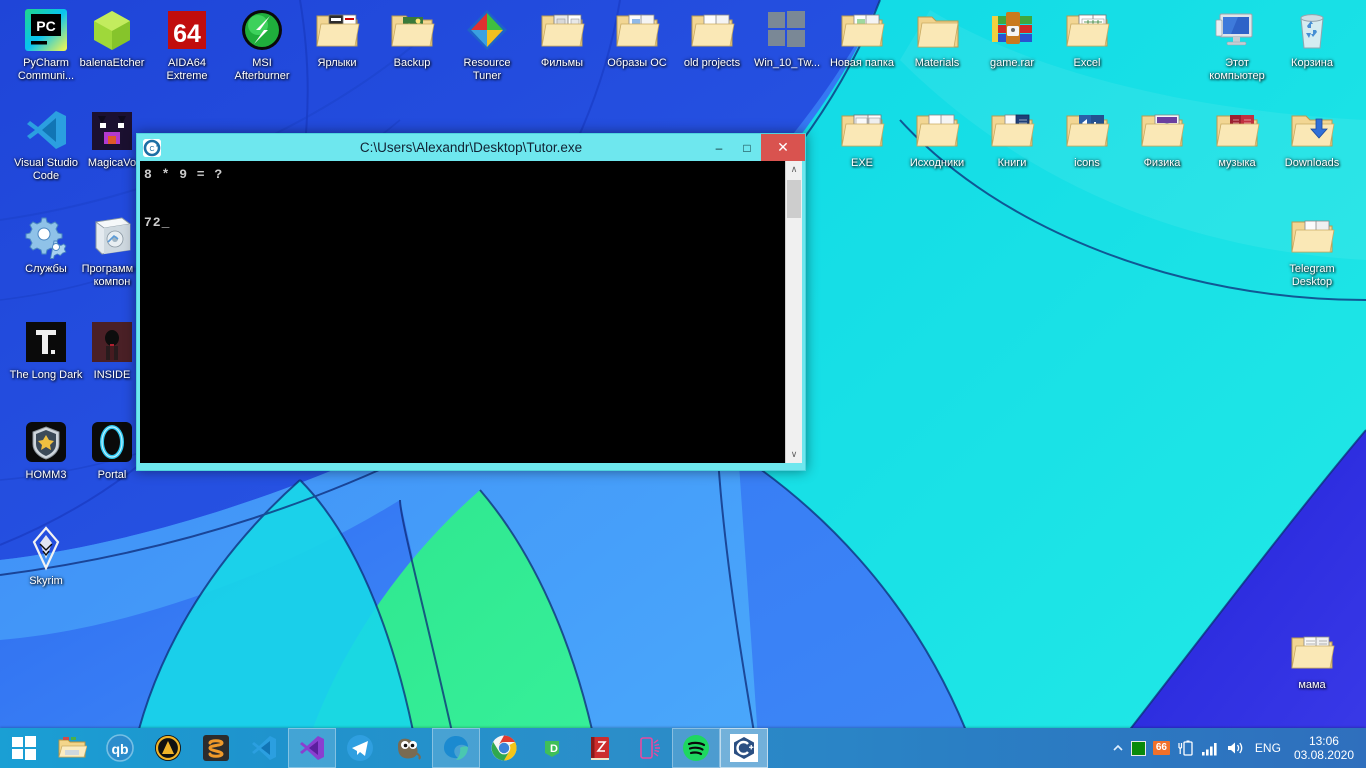 The width and height of the screenshot is (1366, 768). I want to click on folder-mama-icon, so click(1312, 652).